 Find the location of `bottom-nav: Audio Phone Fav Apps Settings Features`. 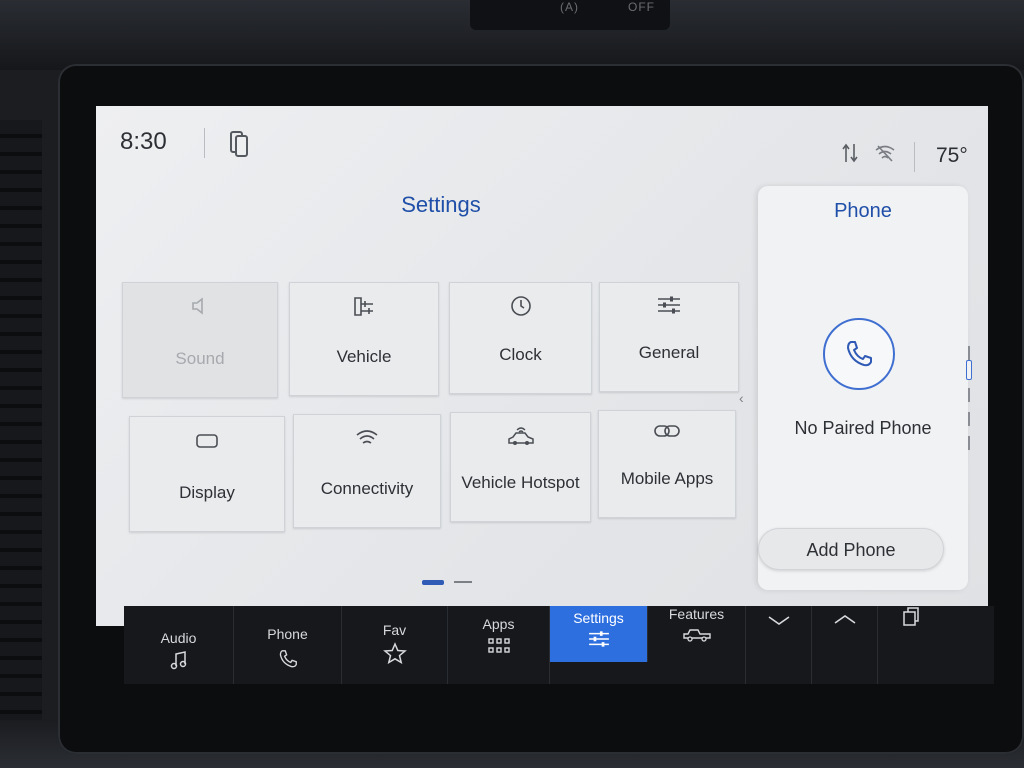

bottom-nav: Audio Phone Fav Apps Settings Features is located at coordinates (559, 645).